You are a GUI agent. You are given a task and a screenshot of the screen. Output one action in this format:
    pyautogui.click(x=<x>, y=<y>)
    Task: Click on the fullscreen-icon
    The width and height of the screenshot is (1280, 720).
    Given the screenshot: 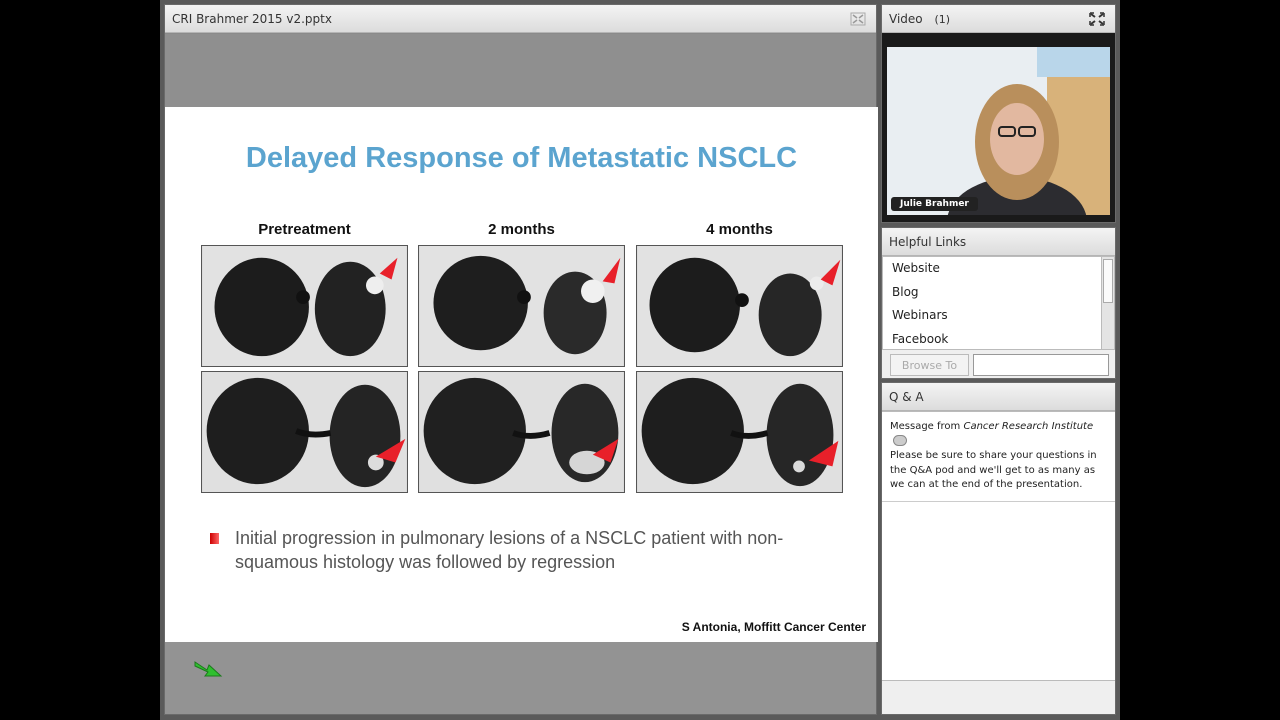 What is the action you would take?
    pyautogui.click(x=858, y=19)
    